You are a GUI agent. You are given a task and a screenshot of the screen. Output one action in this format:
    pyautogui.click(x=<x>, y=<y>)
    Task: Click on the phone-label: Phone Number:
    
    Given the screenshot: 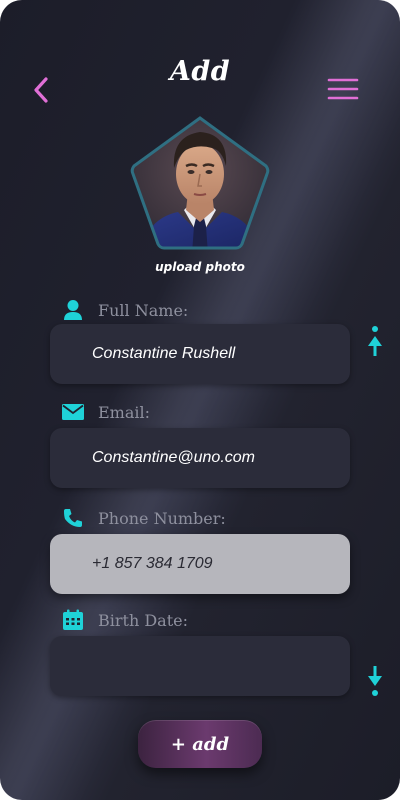 What is the action you would take?
    pyautogui.click(x=162, y=518)
    